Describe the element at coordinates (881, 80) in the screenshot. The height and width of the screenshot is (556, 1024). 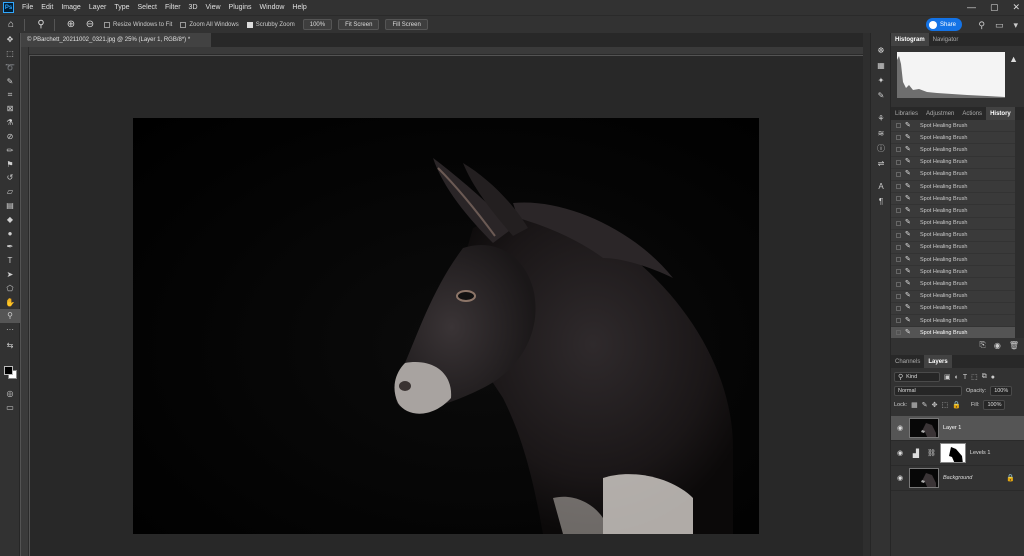
I see `info-icon: ✦` at that location.